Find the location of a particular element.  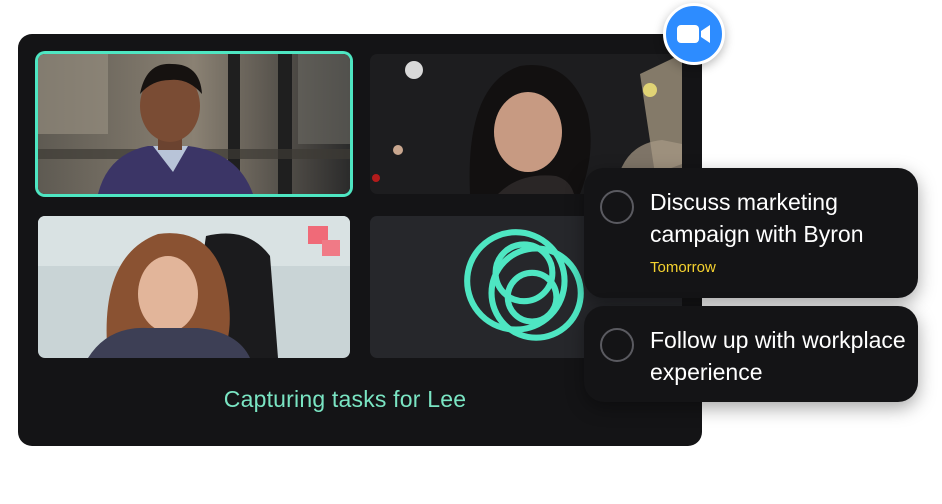

task-due-date: Tomorrow is located at coordinates (683, 267).